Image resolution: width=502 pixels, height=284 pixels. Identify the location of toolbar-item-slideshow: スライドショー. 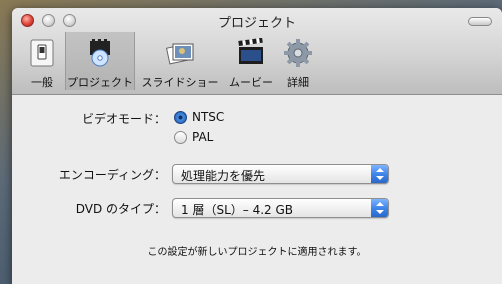
(180, 61).